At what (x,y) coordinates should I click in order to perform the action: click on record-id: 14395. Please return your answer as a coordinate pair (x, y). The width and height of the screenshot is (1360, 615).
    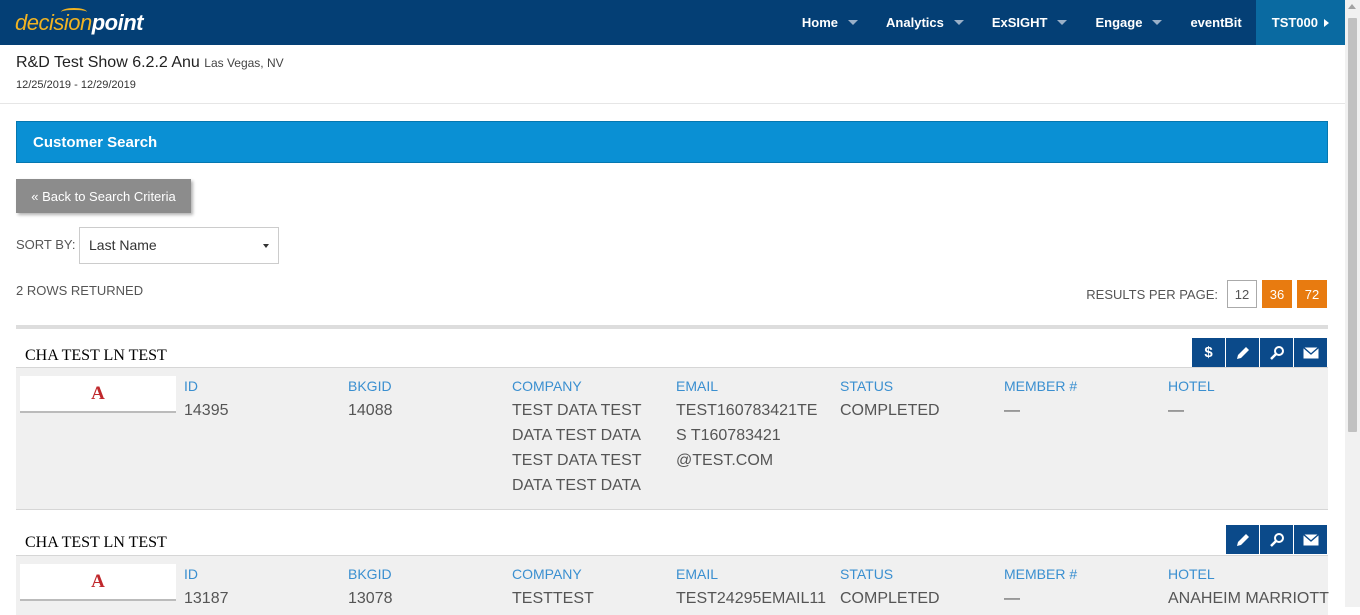
    Looking at the image, I should click on (206, 410).